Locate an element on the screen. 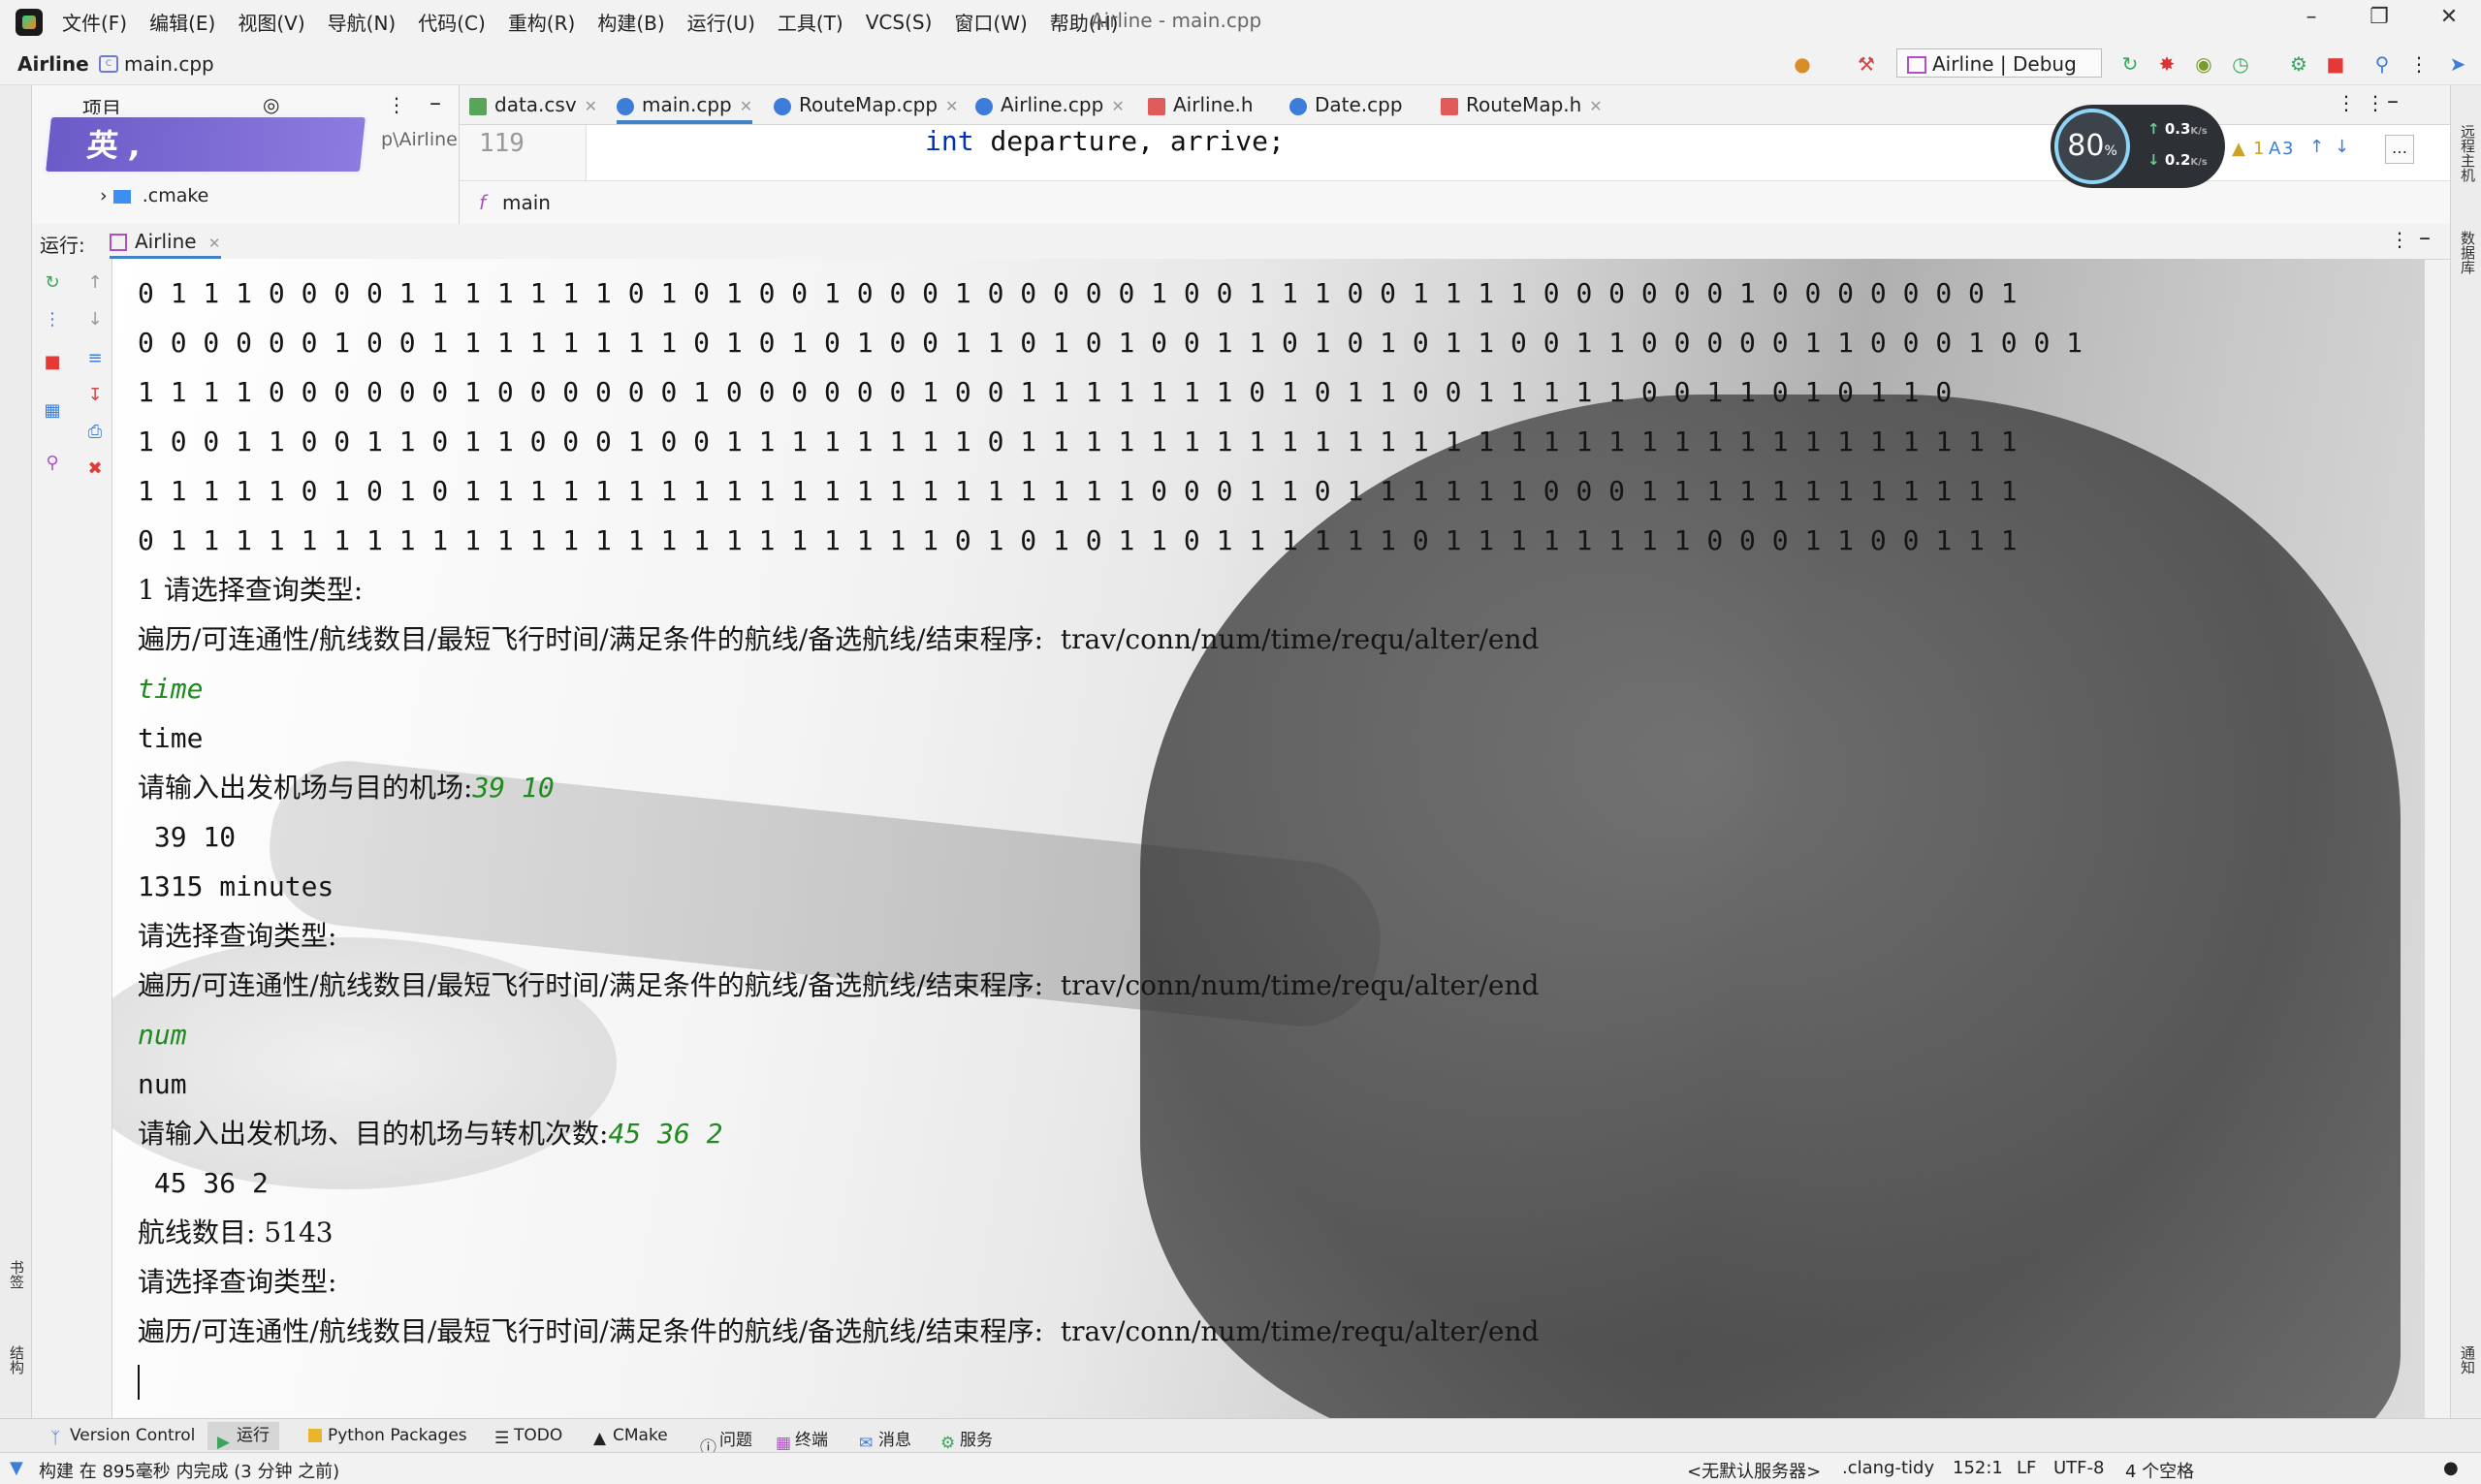  tool-cmake: ▲ CMake is located at coordinates (630, 1437).